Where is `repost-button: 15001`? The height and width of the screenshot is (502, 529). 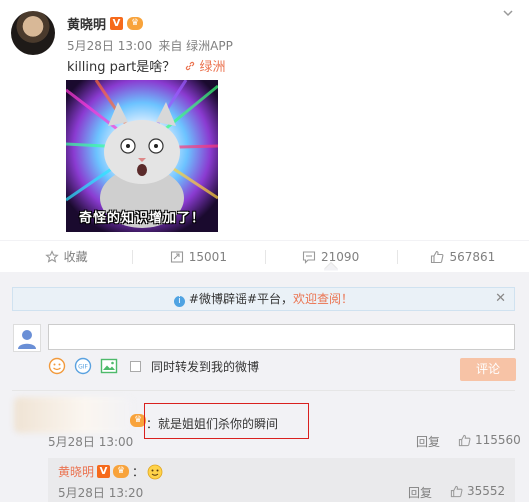
repost-button: 15001 is located at coordinates (198, 256).